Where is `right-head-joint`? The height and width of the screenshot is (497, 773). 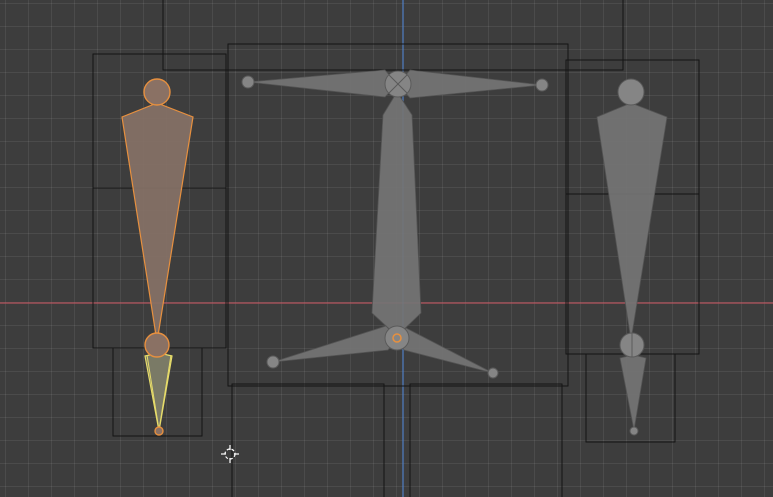 right-head-joint is located at coordinates (631, 92).